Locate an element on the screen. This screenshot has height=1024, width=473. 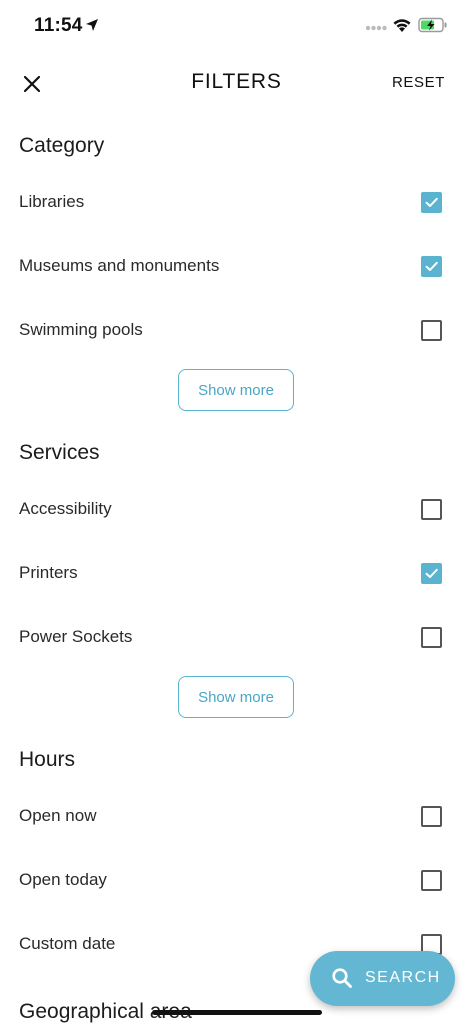
wifi-icon is located at coordinates (402, 25).